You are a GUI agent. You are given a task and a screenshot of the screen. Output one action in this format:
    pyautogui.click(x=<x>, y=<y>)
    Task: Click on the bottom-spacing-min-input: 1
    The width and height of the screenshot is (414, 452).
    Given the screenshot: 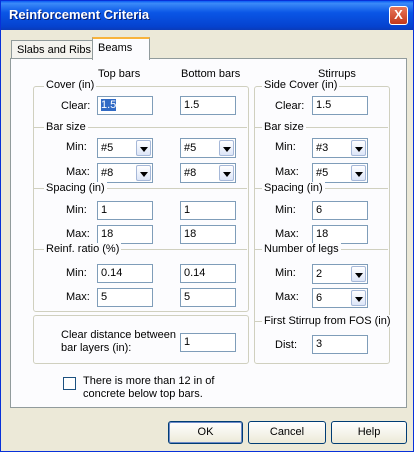 What is the action you would take?
    pyautogui.click(x=208, y=210)
    